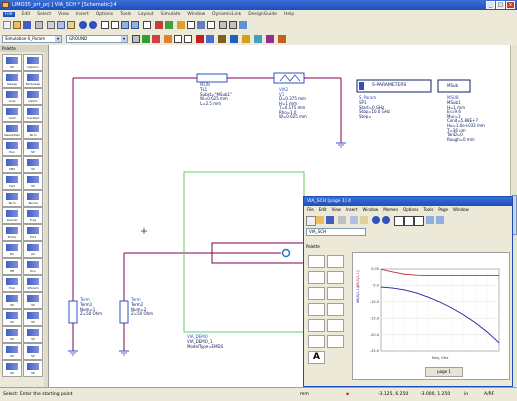 This screenshot has width=517, height=401. What do you see at coordinates (12, 181) in the screenshot?
I see `palette-item: Fwd` at bounding box center [12, 181].